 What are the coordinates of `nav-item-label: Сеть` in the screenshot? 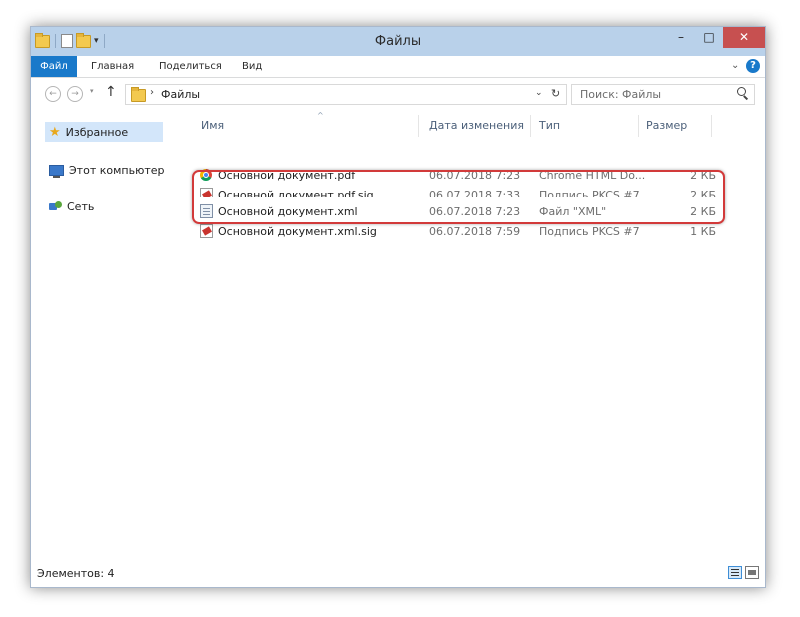 It's located at (81, 206).